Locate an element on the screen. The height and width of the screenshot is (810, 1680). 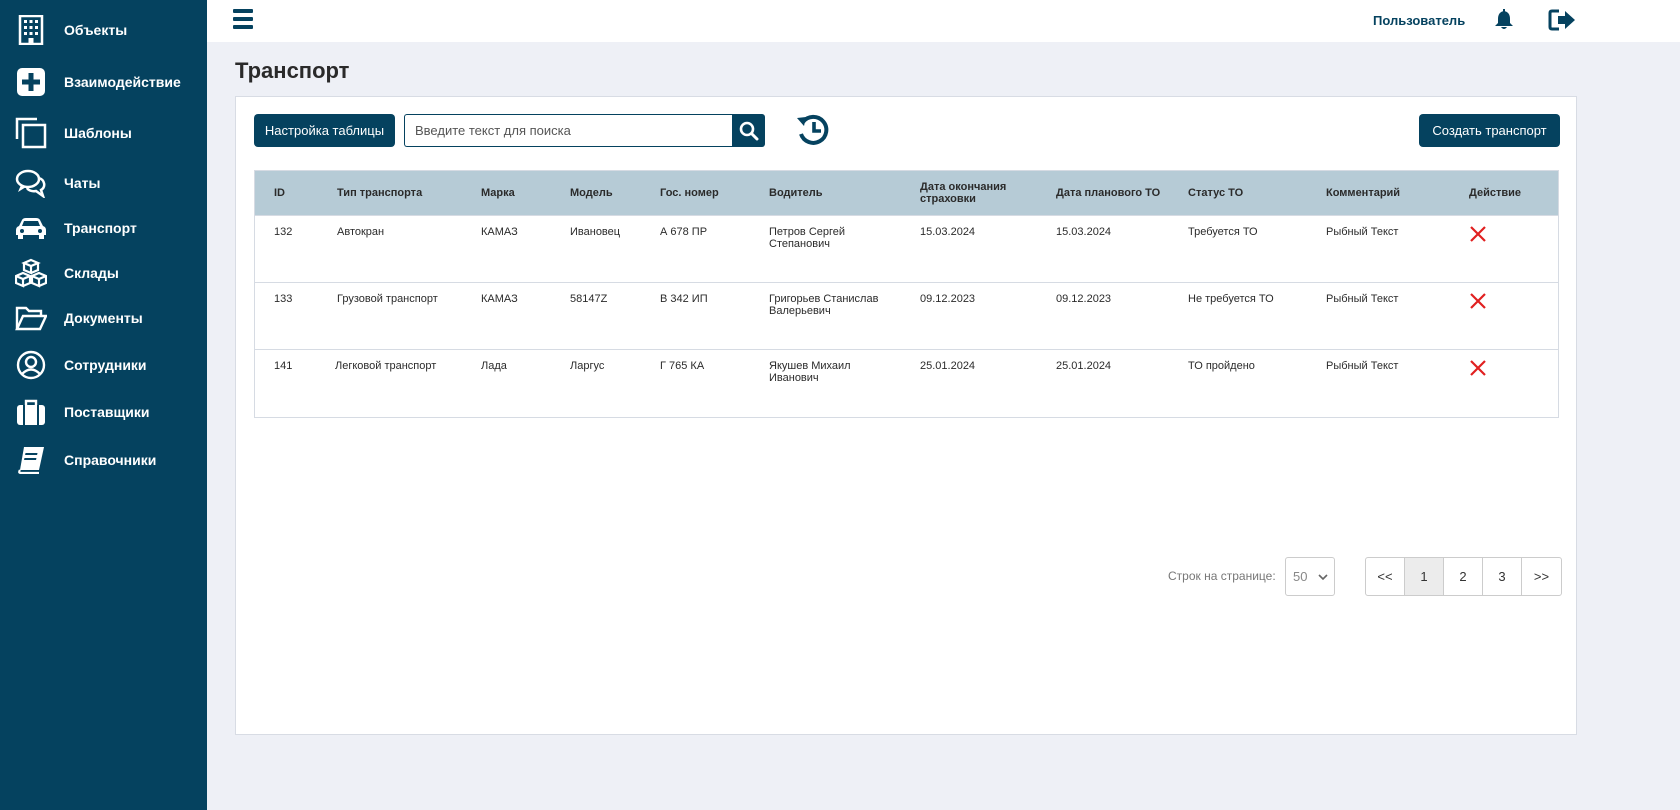
cell-plate: Г 765 КА is located at coordinates (682, 366).